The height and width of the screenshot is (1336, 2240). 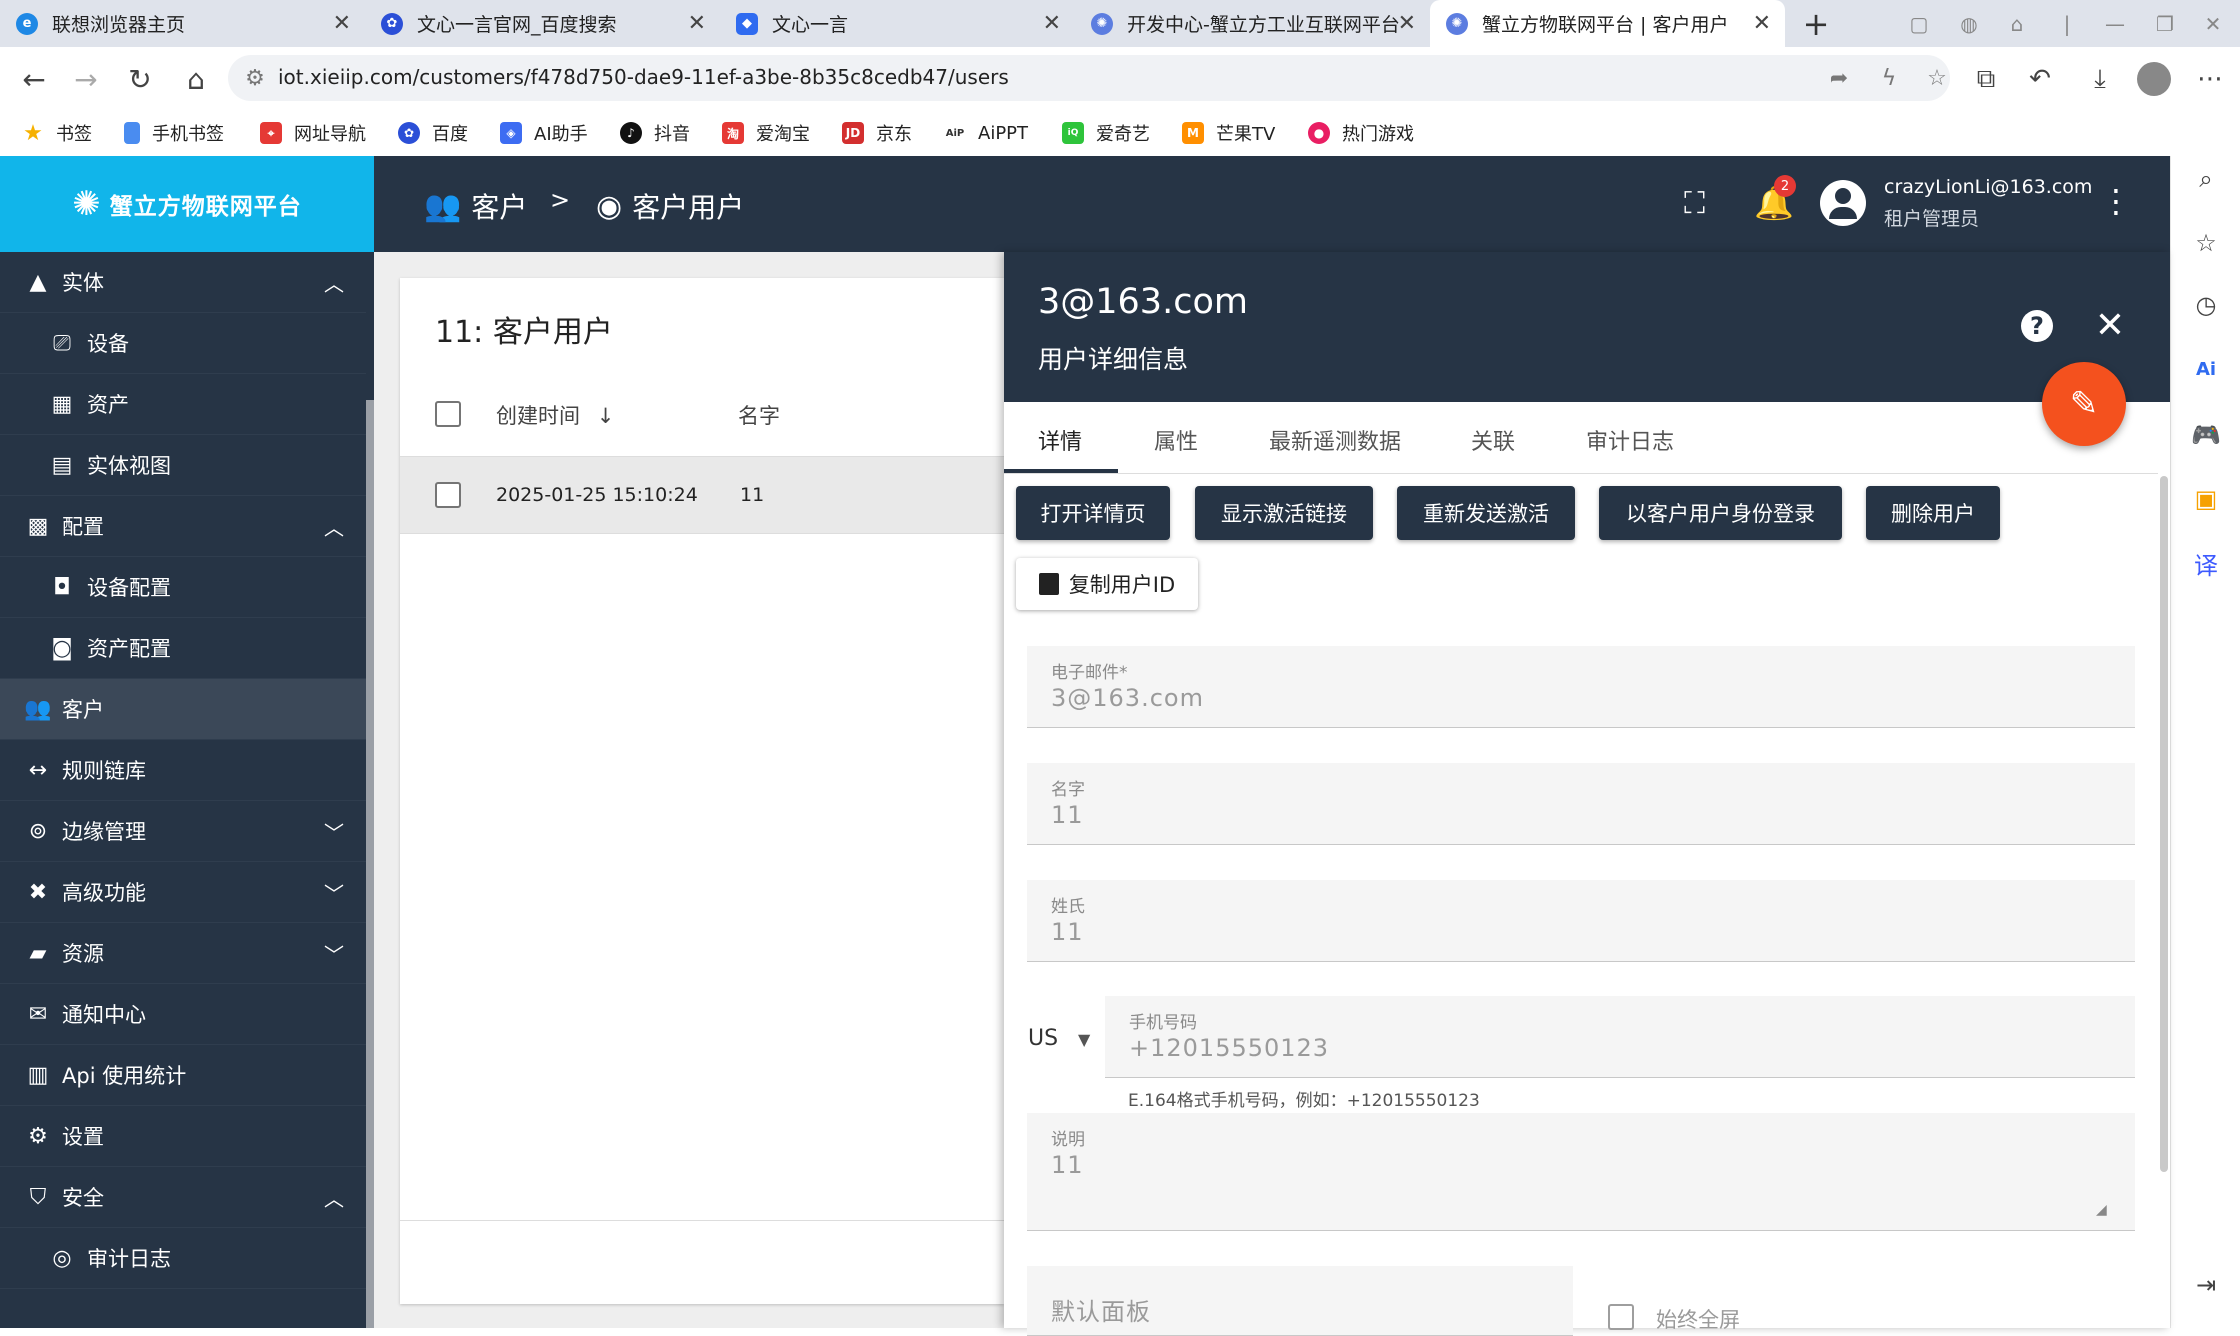 What do you see at coordinates (1107, 584) in the screenshot?
I see `copy-user-id-button: 复制用户ID` at bounding box center [1107, 584].